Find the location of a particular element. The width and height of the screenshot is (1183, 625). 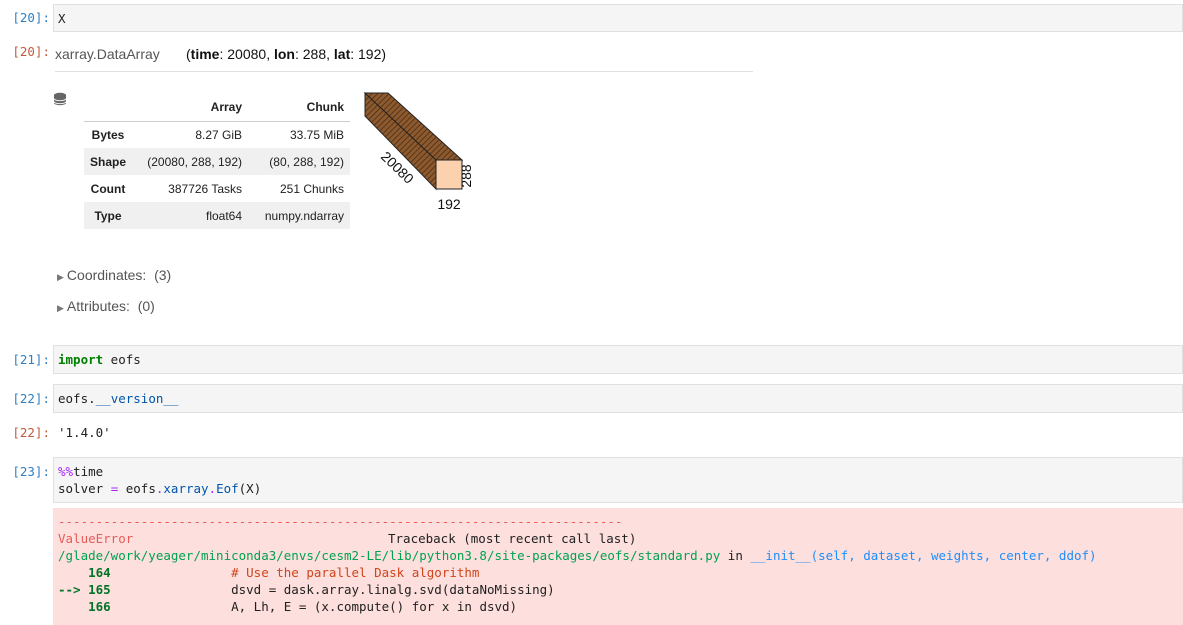

dim-name: lon is located at coordinates (284, 54).